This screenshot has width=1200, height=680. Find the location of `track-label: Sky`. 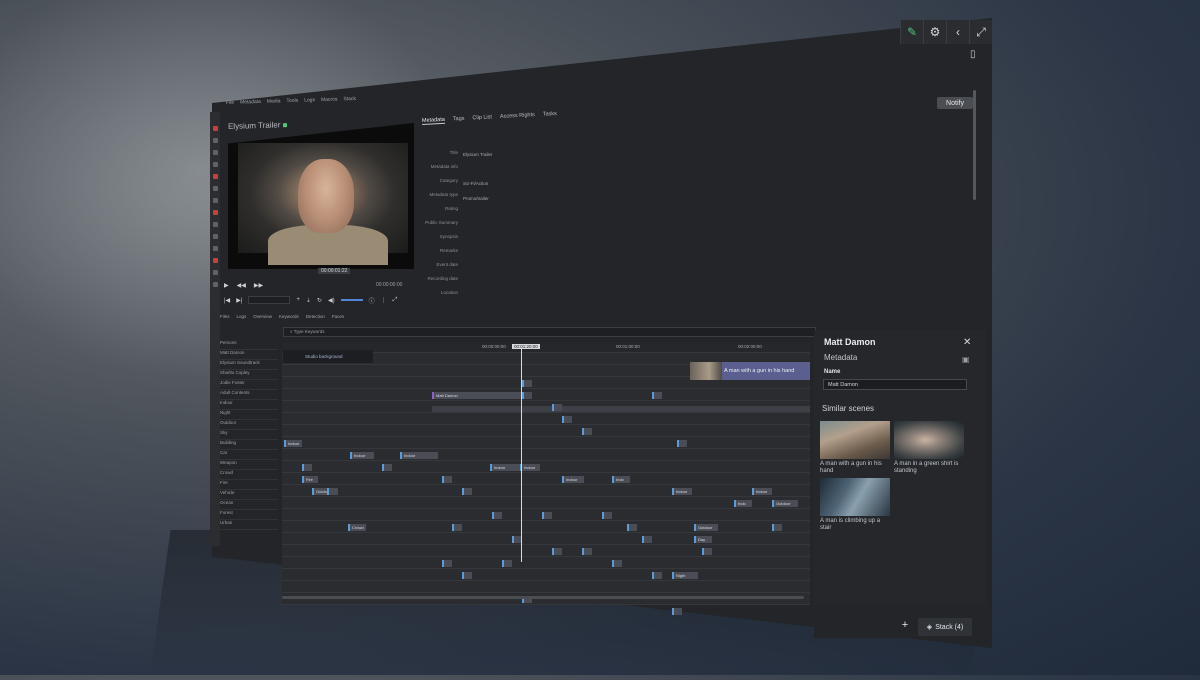

track-label: Sky is located at coordinates (249, 435).